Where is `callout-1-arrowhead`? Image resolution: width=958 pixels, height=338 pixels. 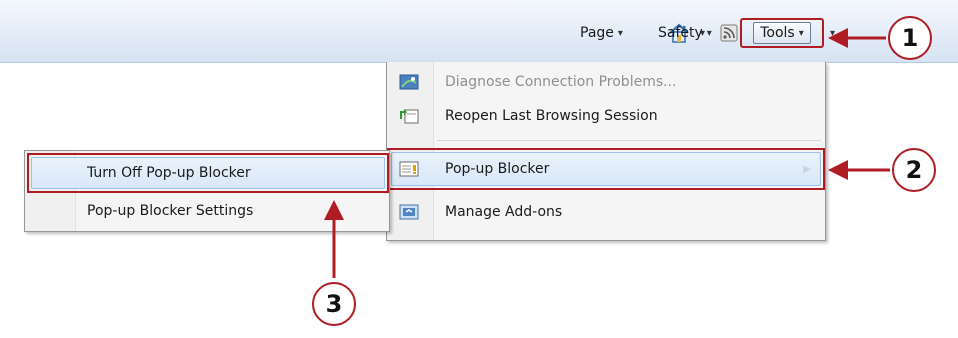 callout-1-arrowhead is located at coordinates (838, 38).